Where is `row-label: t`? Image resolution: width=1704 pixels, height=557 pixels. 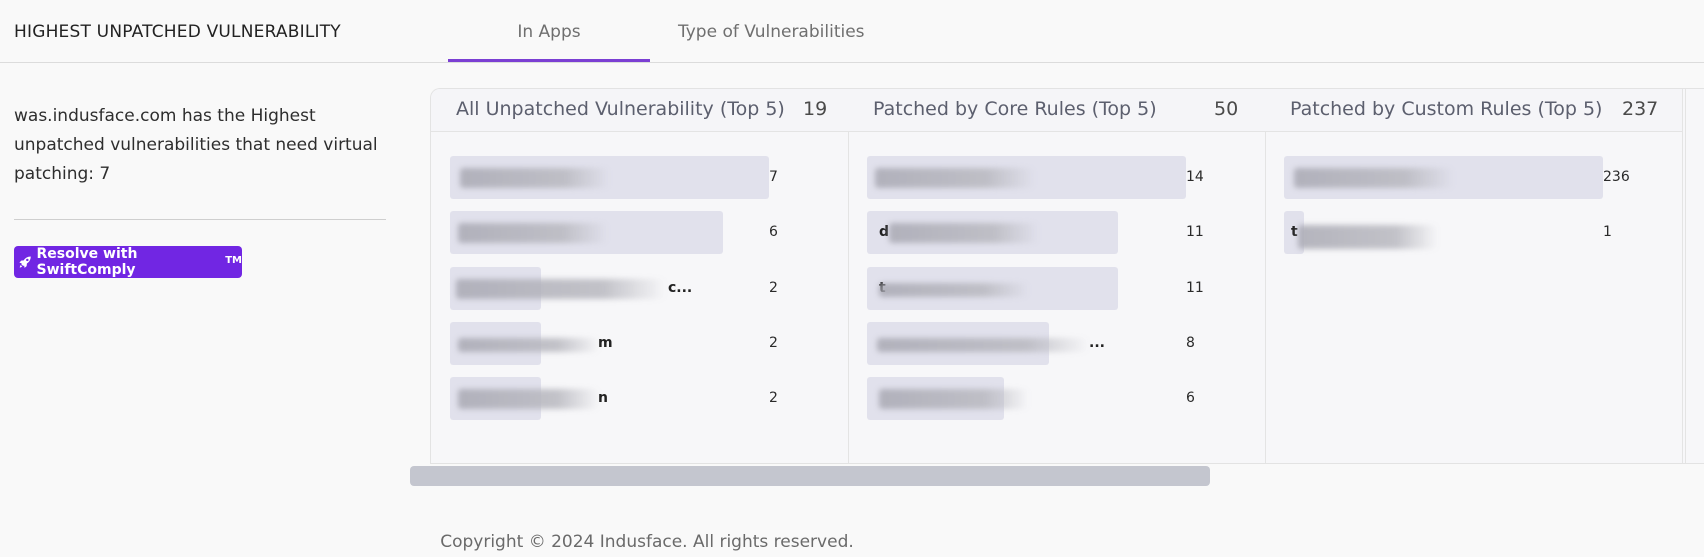 row-label: t is located at coordinates (1294, 232).